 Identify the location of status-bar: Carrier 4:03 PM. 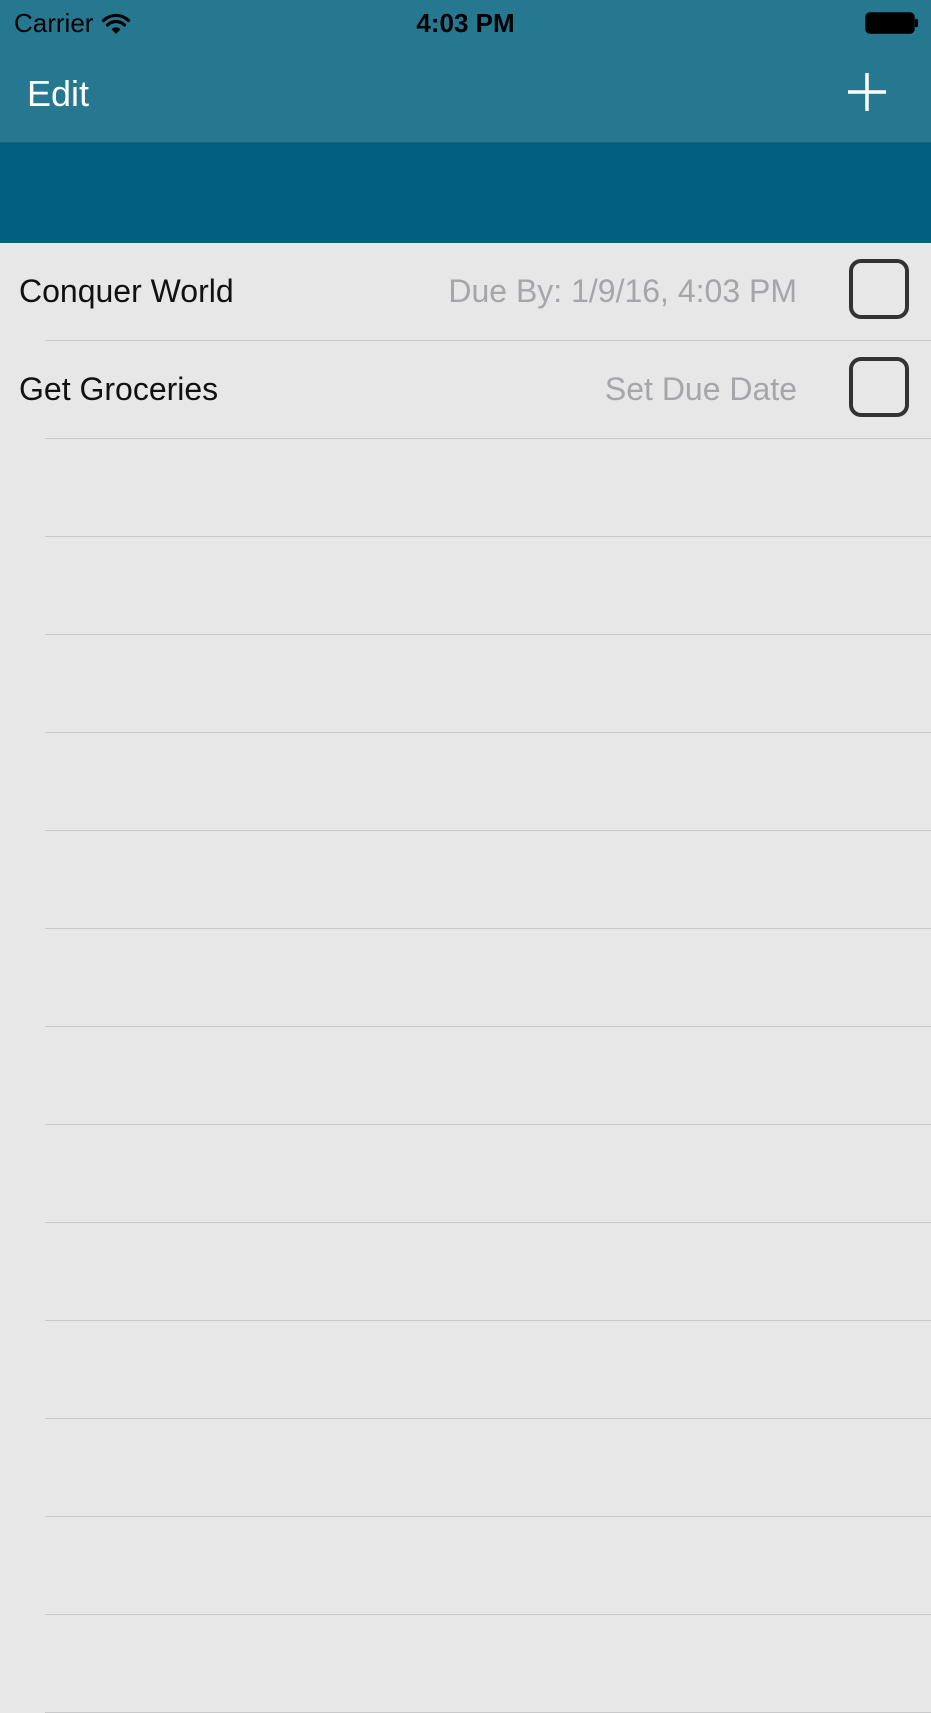
(465, 23).